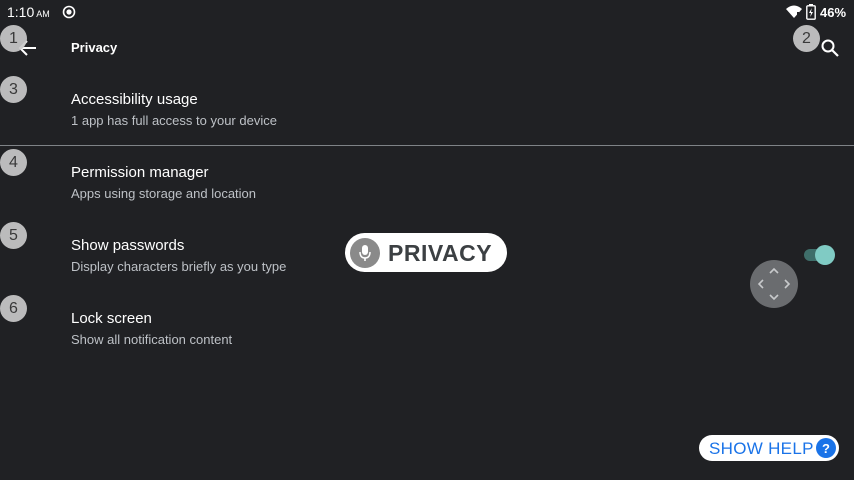 The width and height of the screenshot is (854, 480). I want to click on status-bar: 1:10 AM 46%, so click(427, 12).